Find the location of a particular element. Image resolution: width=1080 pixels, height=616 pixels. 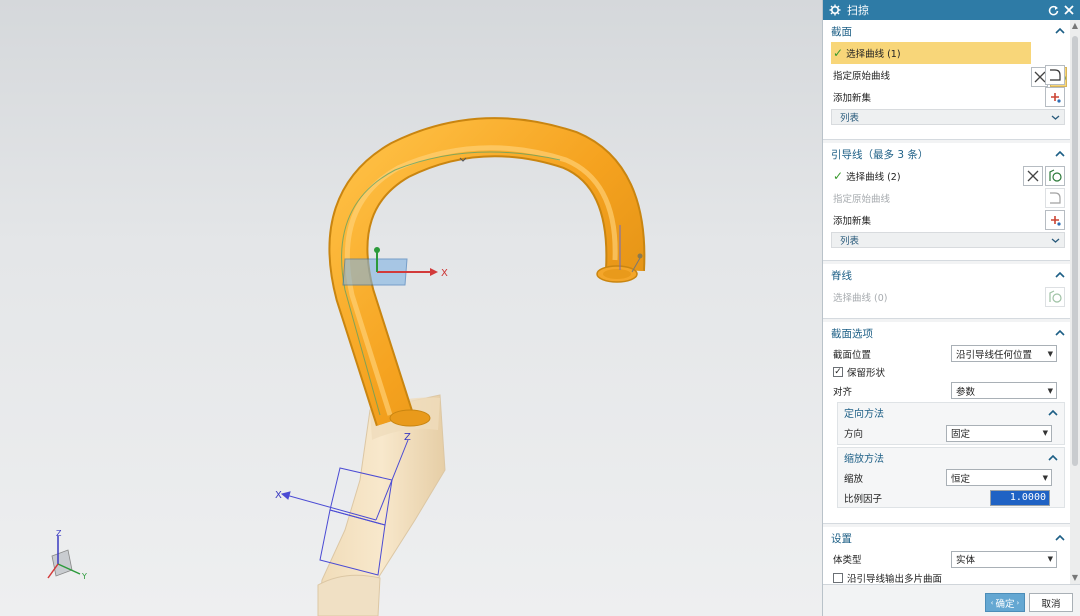

settings-title: 设置 is located at coordinates (841, 538).